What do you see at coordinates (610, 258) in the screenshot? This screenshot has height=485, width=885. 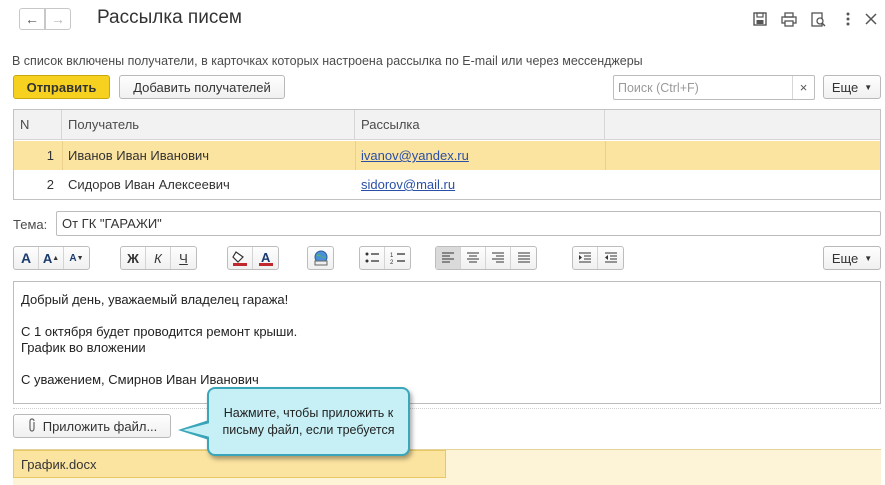 I see `indent-decrease-icon` at bounding box center [610, 258].